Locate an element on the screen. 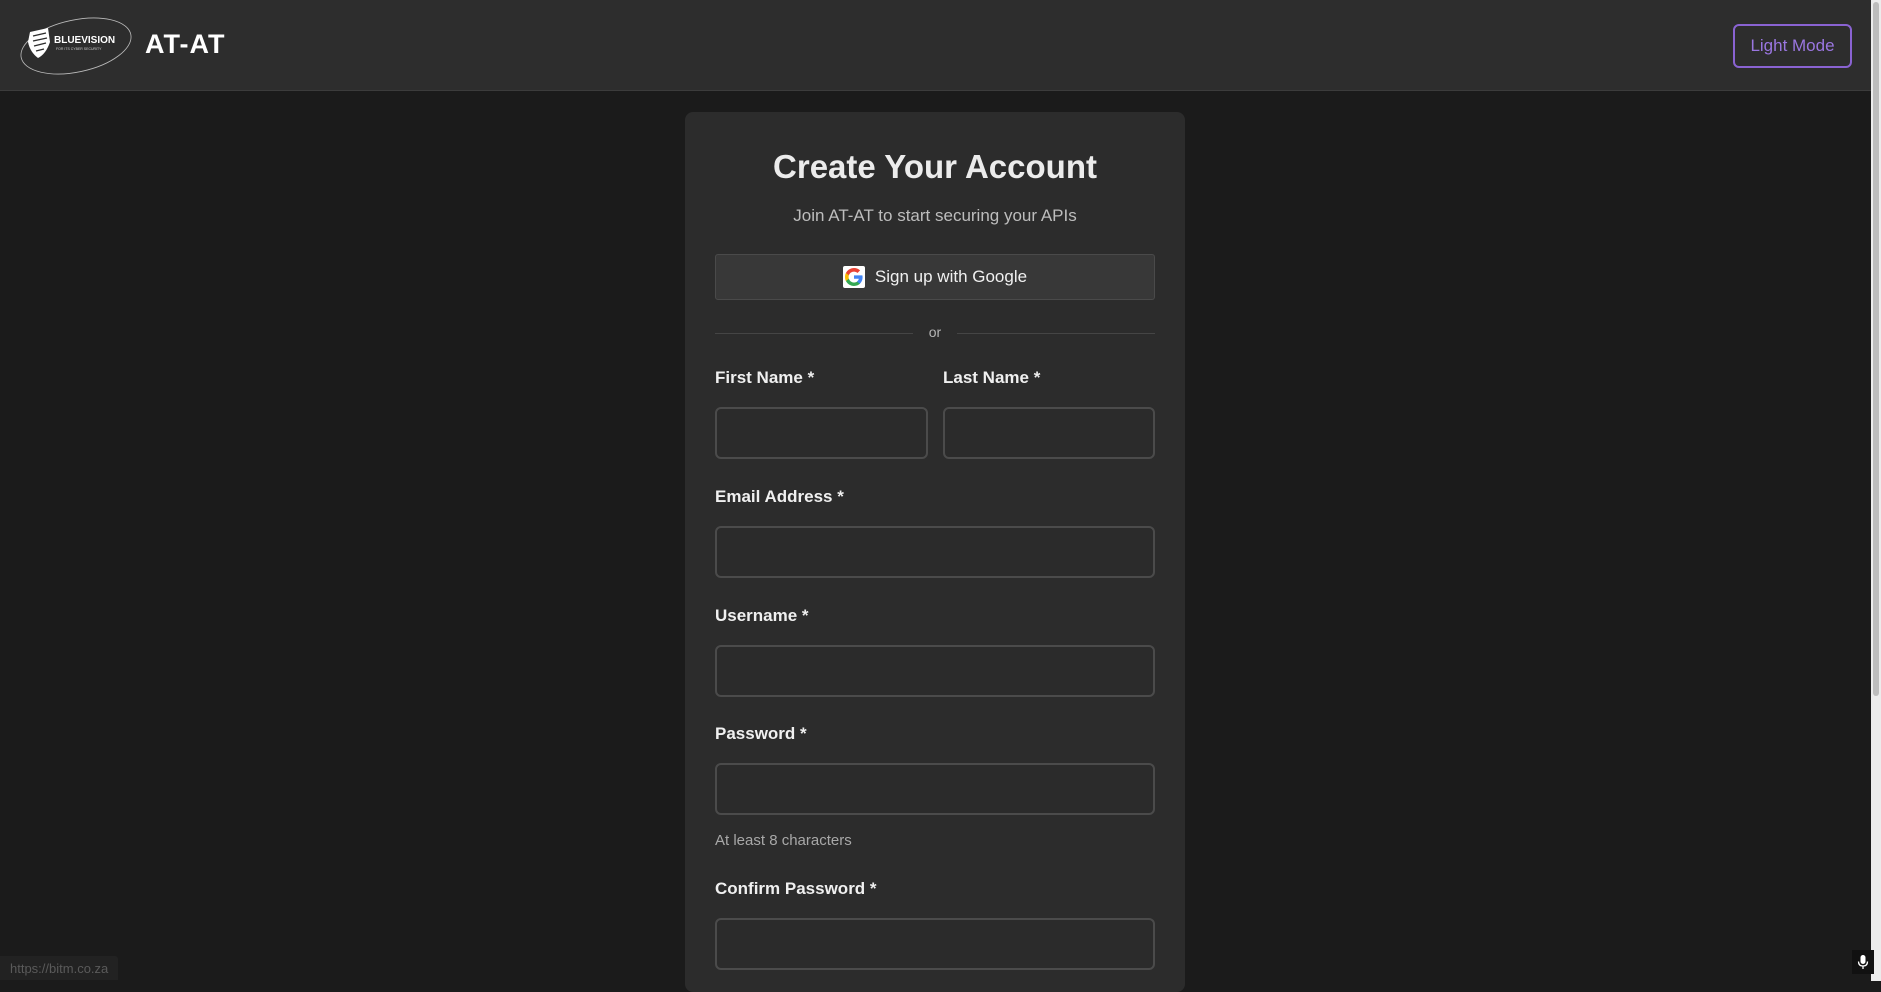  shield-icon: BLUEVISION FOR ITS CYBER SECURITY is located at coordinates (76, 46).